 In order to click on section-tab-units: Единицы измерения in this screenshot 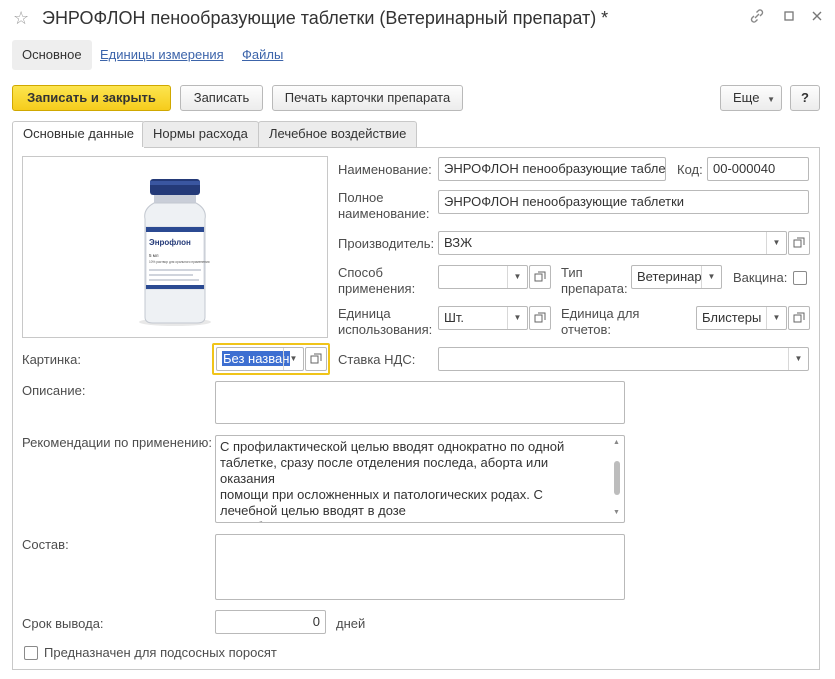, I will do `click(162, 55)`.